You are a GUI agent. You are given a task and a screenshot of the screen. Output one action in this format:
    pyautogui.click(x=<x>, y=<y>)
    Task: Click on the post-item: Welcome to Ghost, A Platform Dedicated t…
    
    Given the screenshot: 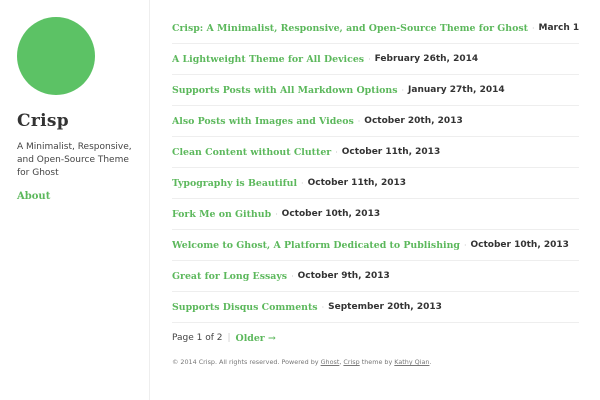 What is the action you would take?
    pyautogui.click(x=375, y=245)
    